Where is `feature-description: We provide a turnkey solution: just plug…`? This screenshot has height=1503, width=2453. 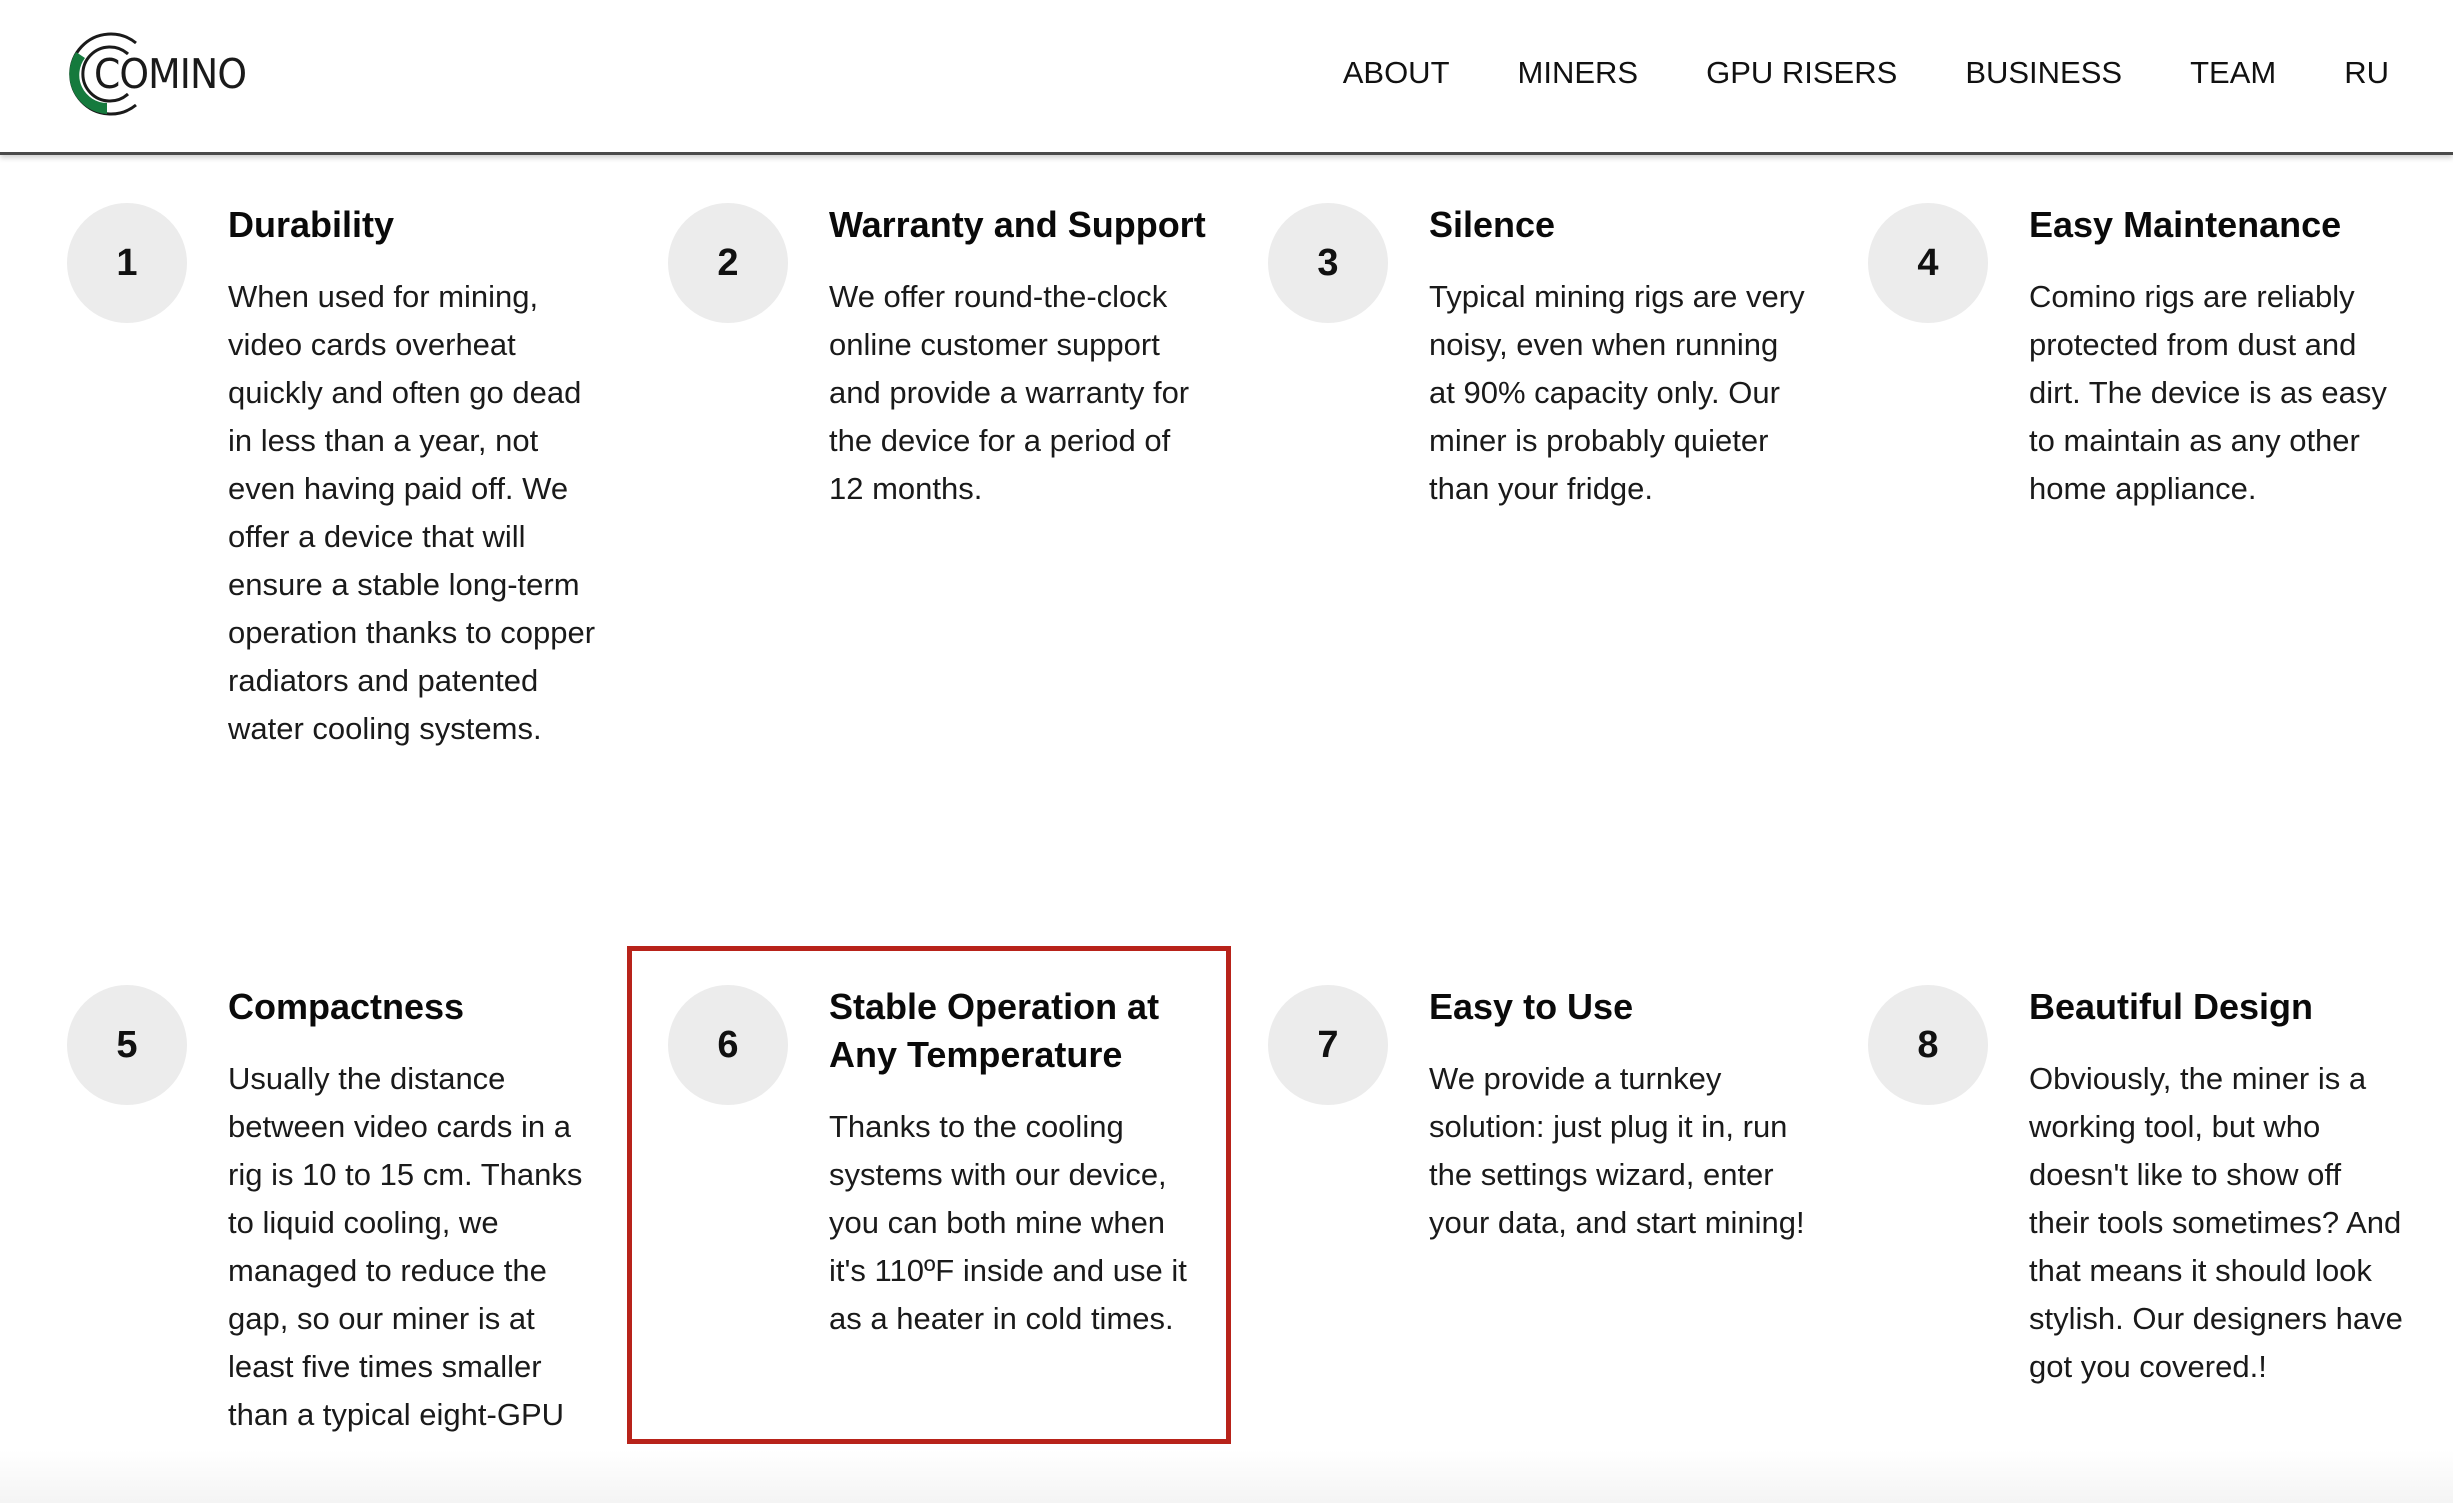
feature-description: We provide a turnkey solution: just plug… is located at coordinates (1617, 1150).